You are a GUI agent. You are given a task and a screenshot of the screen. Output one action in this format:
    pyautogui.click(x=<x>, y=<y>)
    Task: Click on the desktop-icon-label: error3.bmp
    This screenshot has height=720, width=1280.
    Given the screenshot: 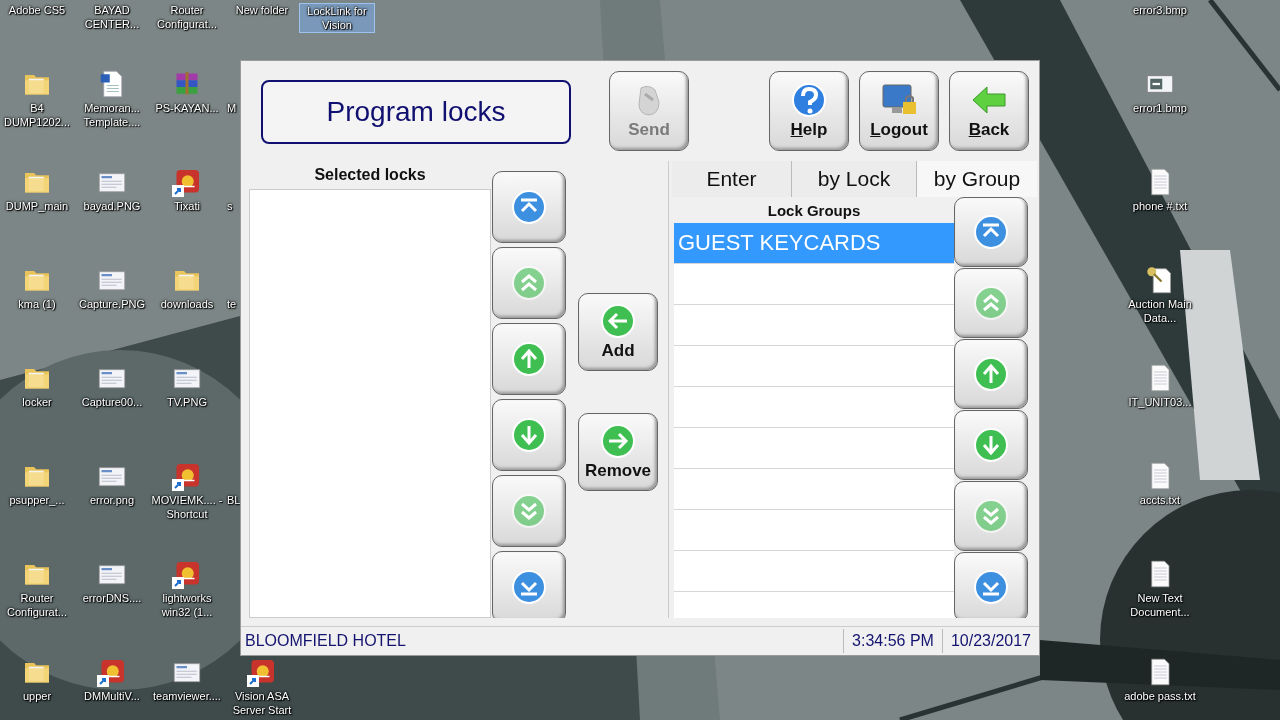 What is the action you would take?
    pyautogui.click(x=1160, y=10)
    